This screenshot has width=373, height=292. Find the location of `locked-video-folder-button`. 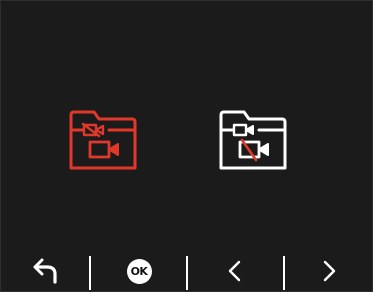

locked-video-folder-button is located at coordinates (103, 140).